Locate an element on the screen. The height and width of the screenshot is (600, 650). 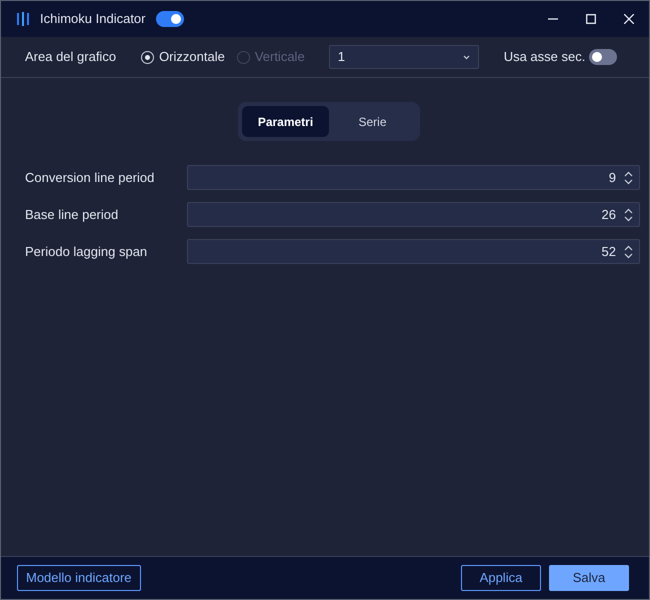
number-field: 9 is located at coordinates (413, 177).